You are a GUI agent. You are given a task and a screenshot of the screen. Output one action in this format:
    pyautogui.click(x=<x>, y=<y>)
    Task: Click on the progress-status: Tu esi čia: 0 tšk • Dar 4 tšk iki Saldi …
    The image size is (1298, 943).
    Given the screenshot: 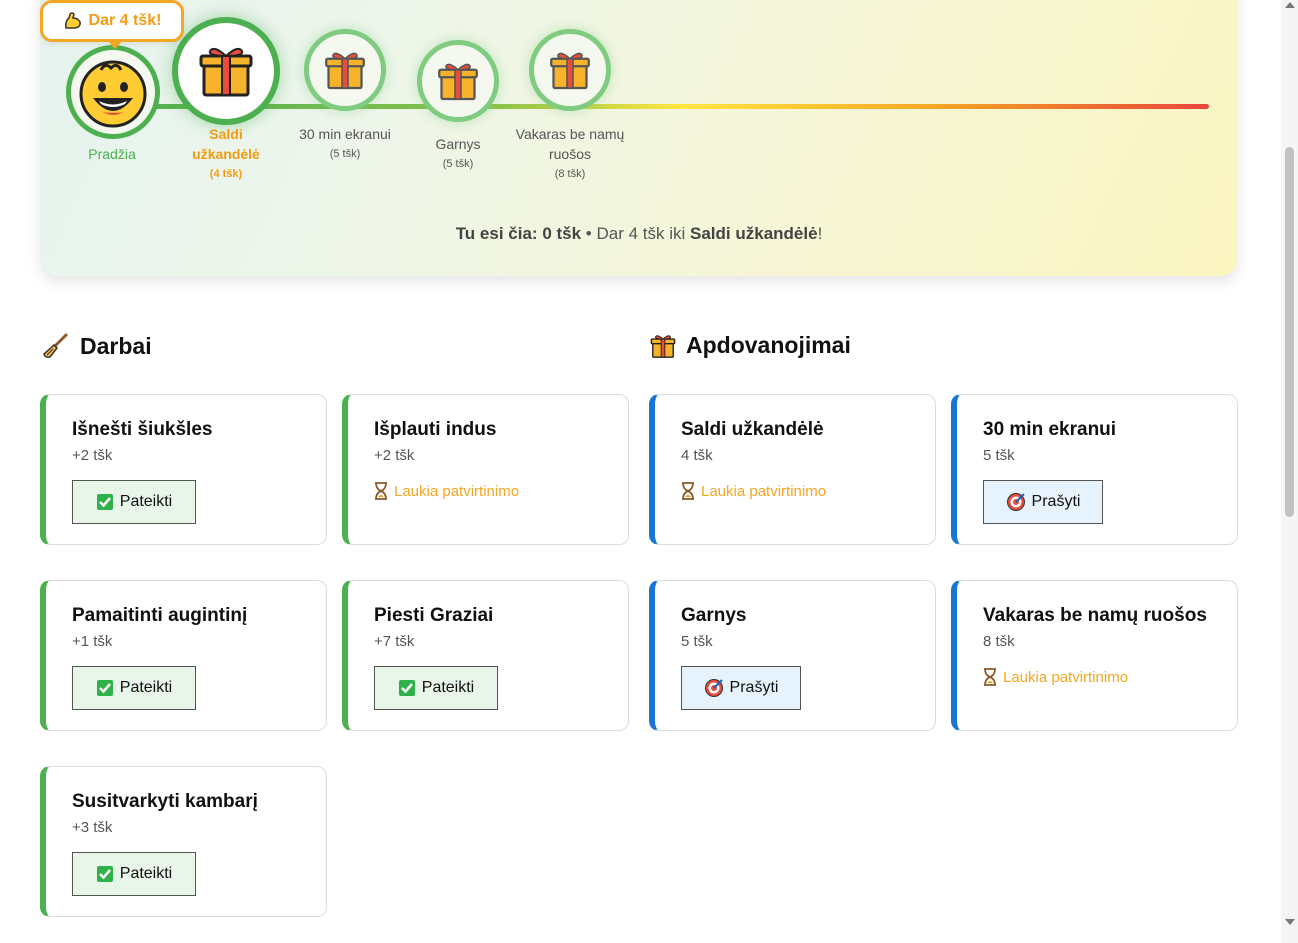 What is the action you would take?
    pyautogui.click(x=639, y=233)
    